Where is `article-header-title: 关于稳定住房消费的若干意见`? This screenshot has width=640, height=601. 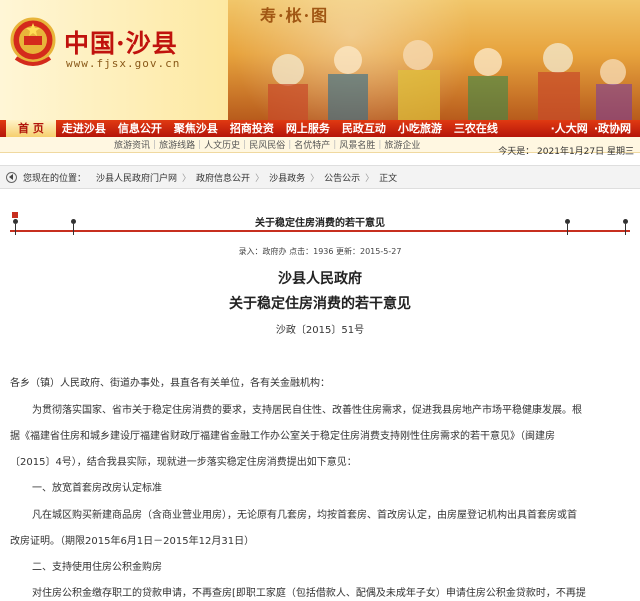
article-header-title: 关于稳定住房消费的若干意见 is located at coordinates (320, 223).